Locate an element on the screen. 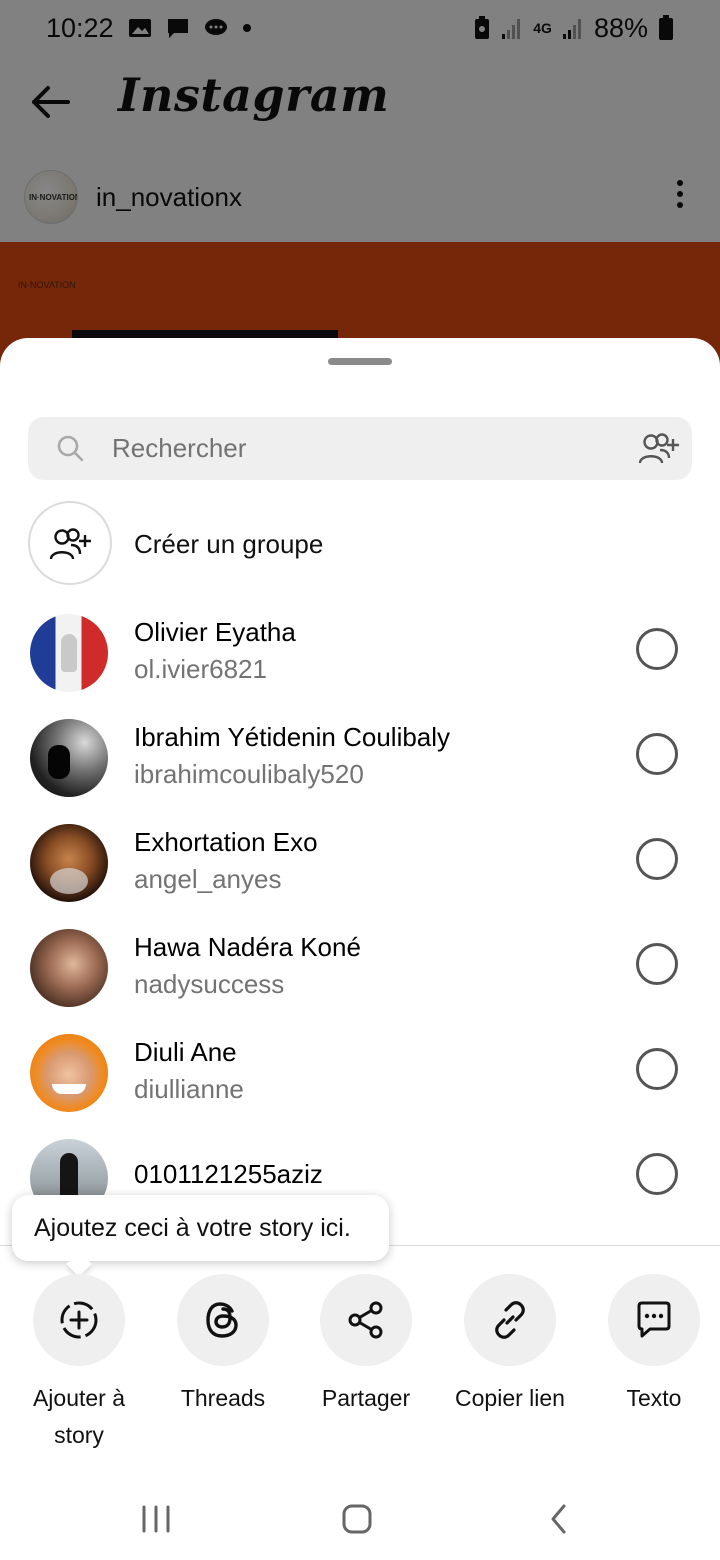 Image resolution: width=720 pixels, height=1560 pixels. copy-link-circle is located at coordinates (510, 1320).